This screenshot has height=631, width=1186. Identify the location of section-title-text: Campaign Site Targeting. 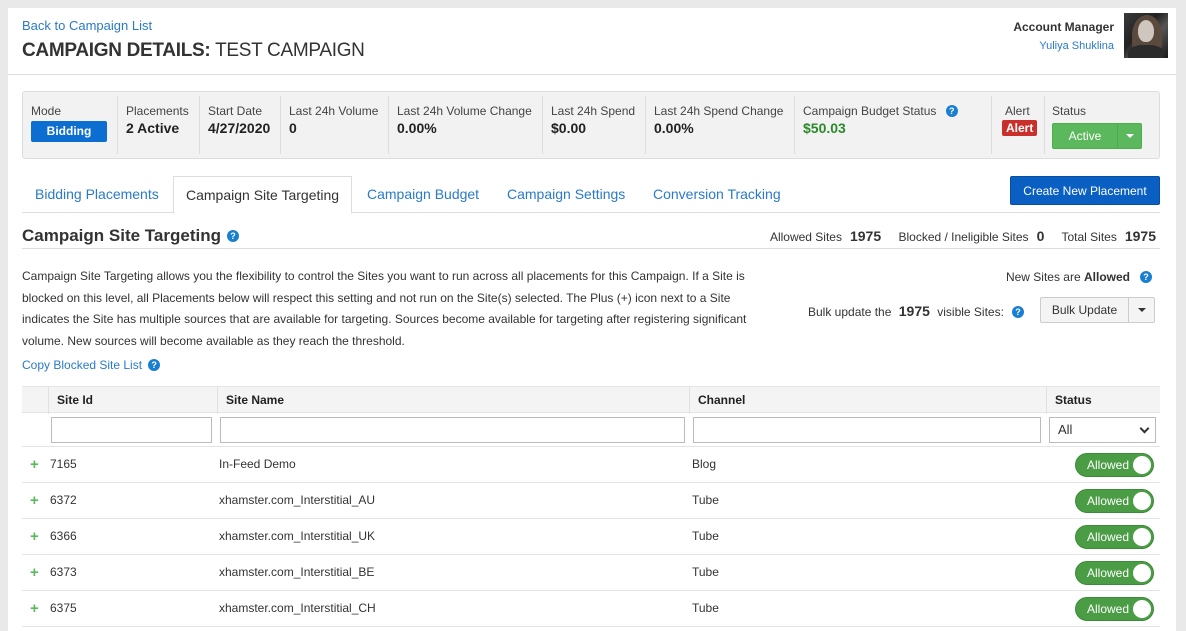
(121, 235).